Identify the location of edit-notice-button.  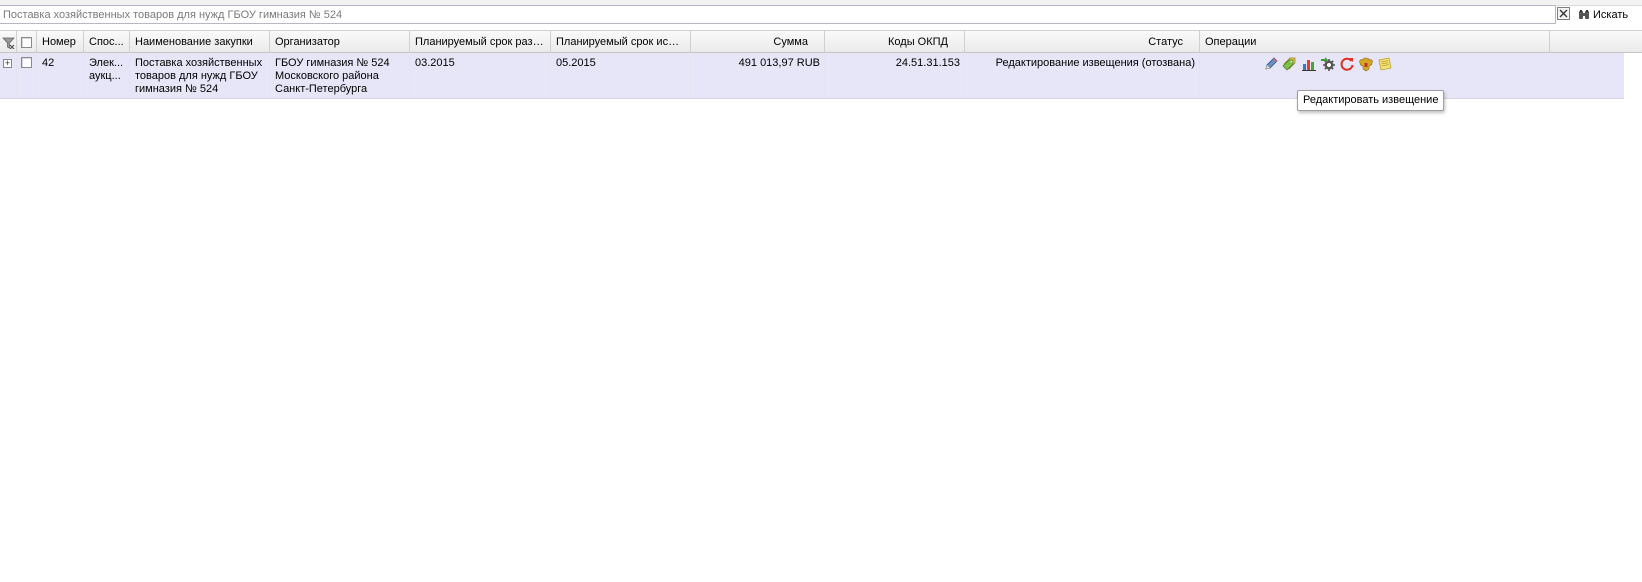
(1270, 63).